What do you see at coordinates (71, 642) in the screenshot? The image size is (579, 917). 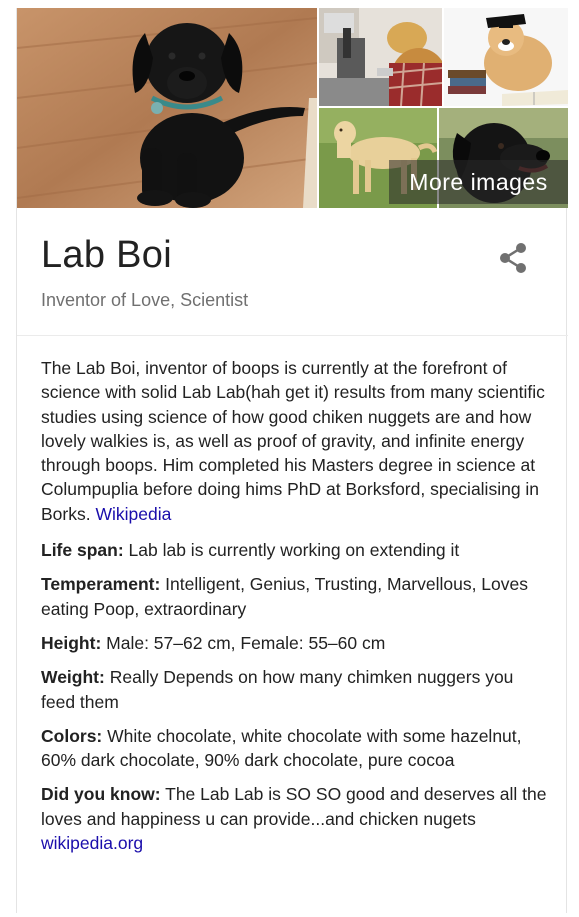 I see `fact-label: Height:` at bounding box center [71, 642].